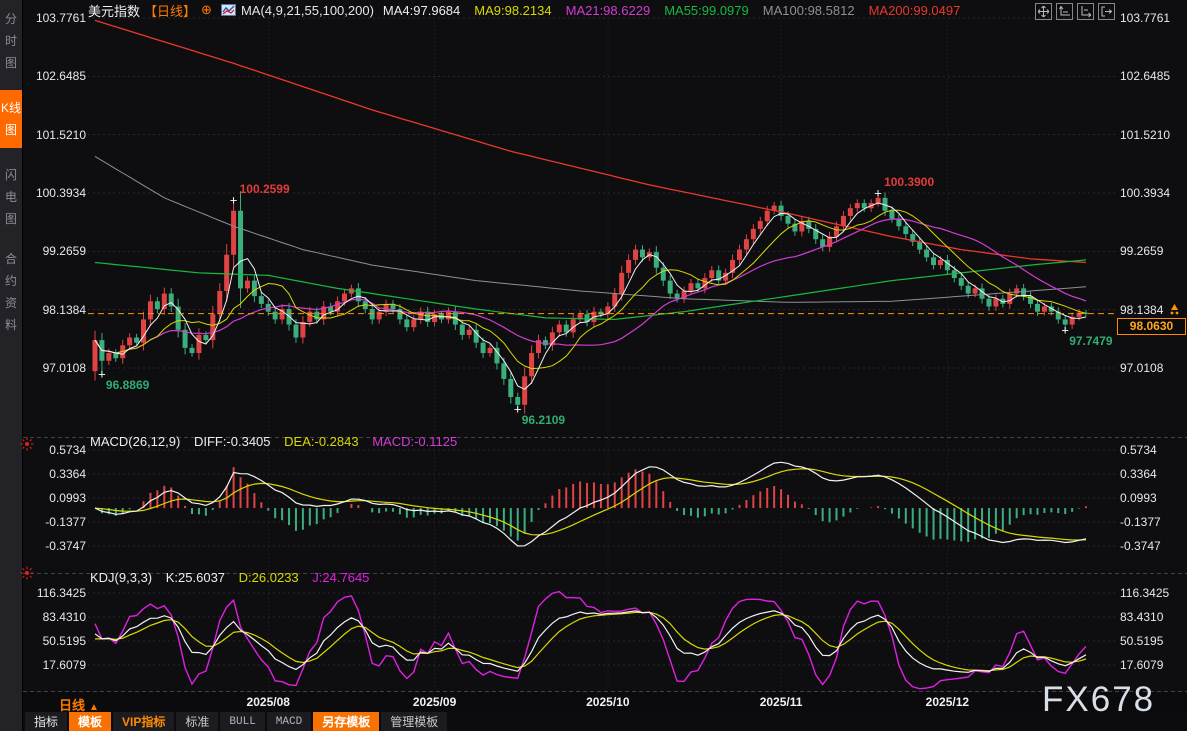 The height and width of the screenshot is (731, 1187). What do you see at coordinates (808, 10) in the screenshot?
I see `ma-value-label: MA100:98.5812` at bounding box center [808, 10].